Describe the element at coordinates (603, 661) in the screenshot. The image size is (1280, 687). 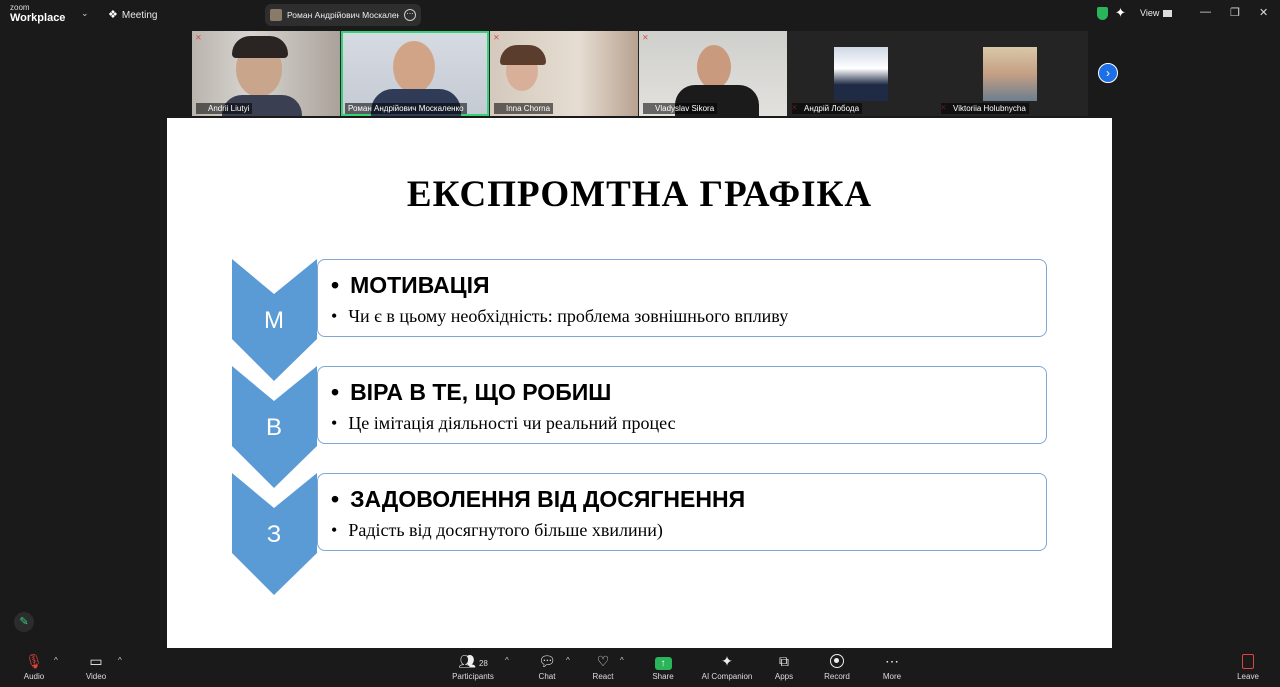
I see `heart-icon: ♡` at that location.